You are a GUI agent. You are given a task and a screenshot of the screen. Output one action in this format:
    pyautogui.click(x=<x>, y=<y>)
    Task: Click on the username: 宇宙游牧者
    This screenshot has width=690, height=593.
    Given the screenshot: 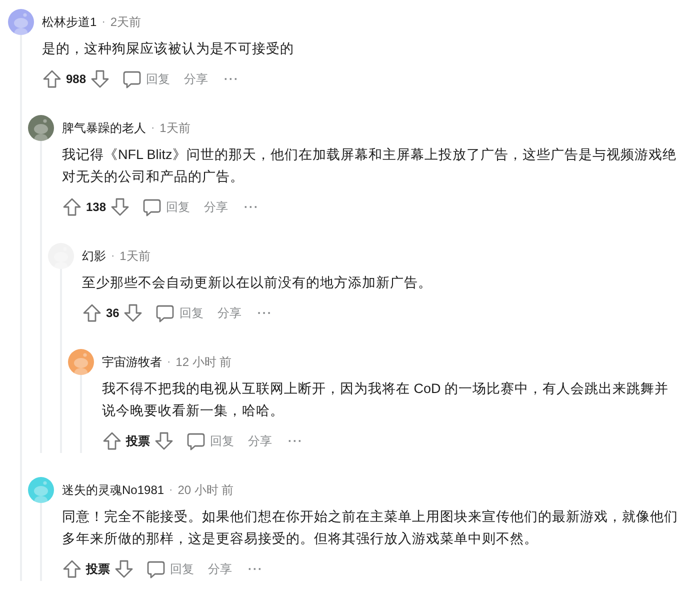 What is the action you would take?
    pyautogui.click(x=132, y=362)
    